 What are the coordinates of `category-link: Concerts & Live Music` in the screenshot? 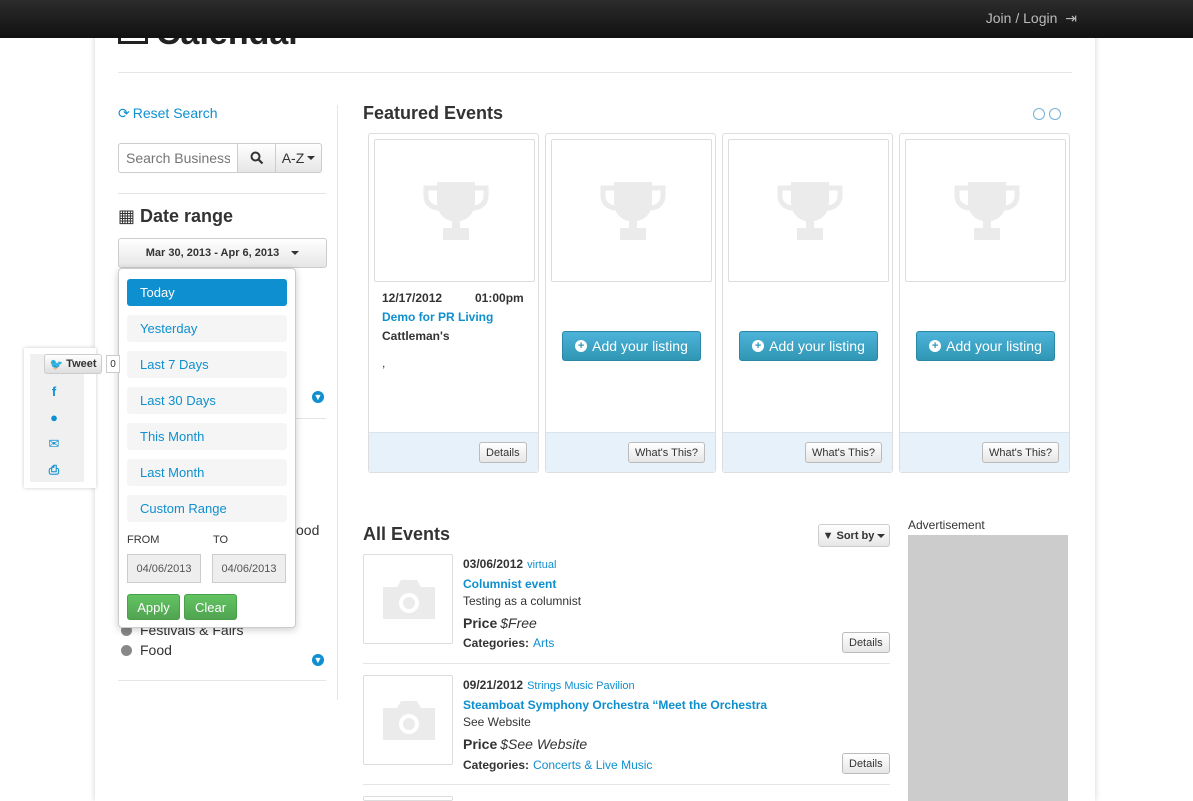 It's located at (592, 765).